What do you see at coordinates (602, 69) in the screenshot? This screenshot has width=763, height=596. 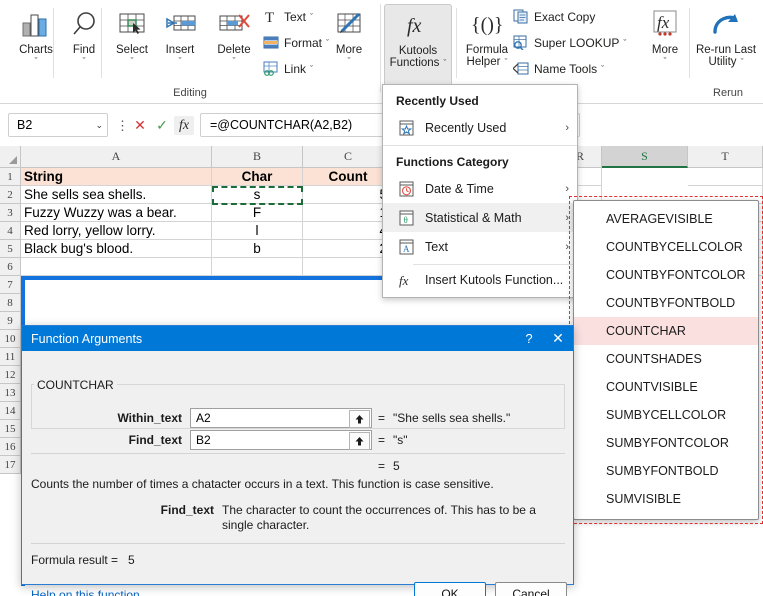 I see `name-tools-chevron-icon: ˇ` at bounding box center [602, 69].